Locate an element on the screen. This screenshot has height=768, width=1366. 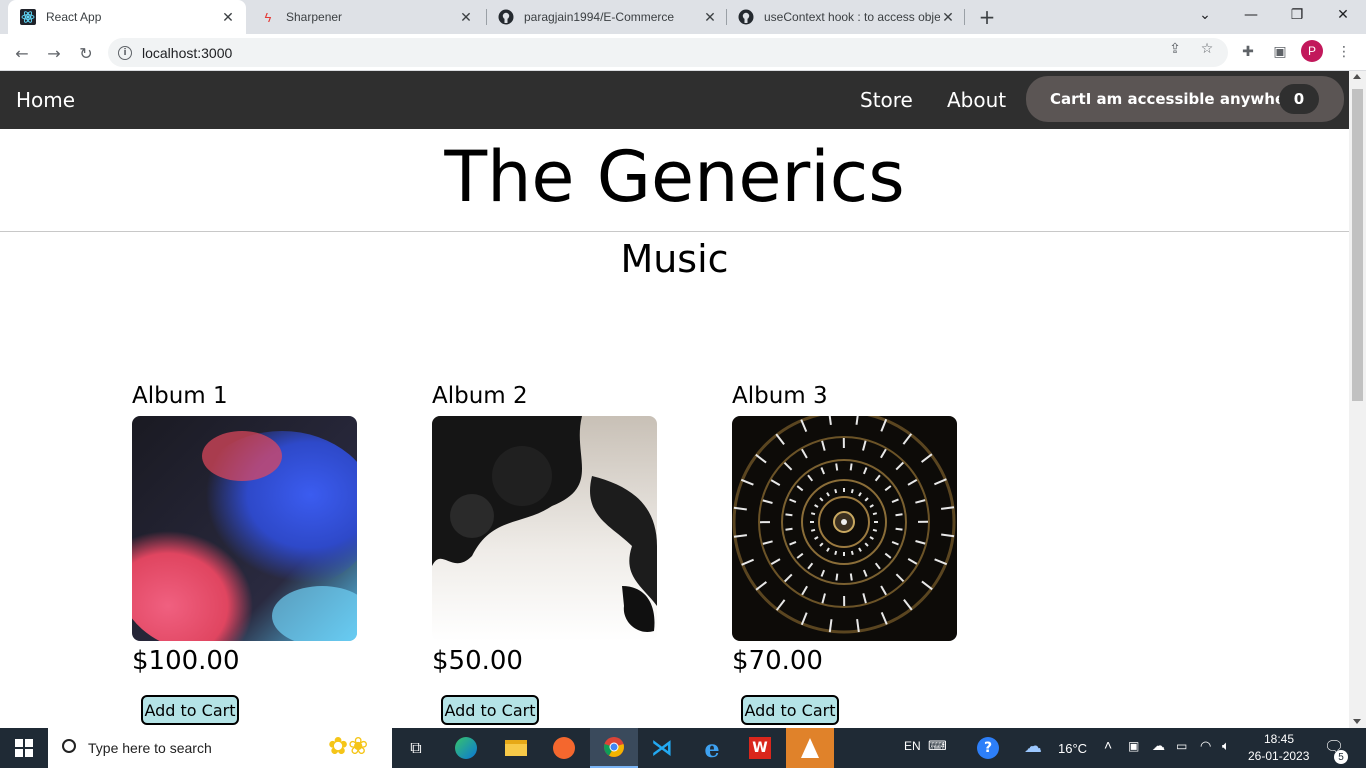
album-price: $70.00 is located at coordinates (777, 661).